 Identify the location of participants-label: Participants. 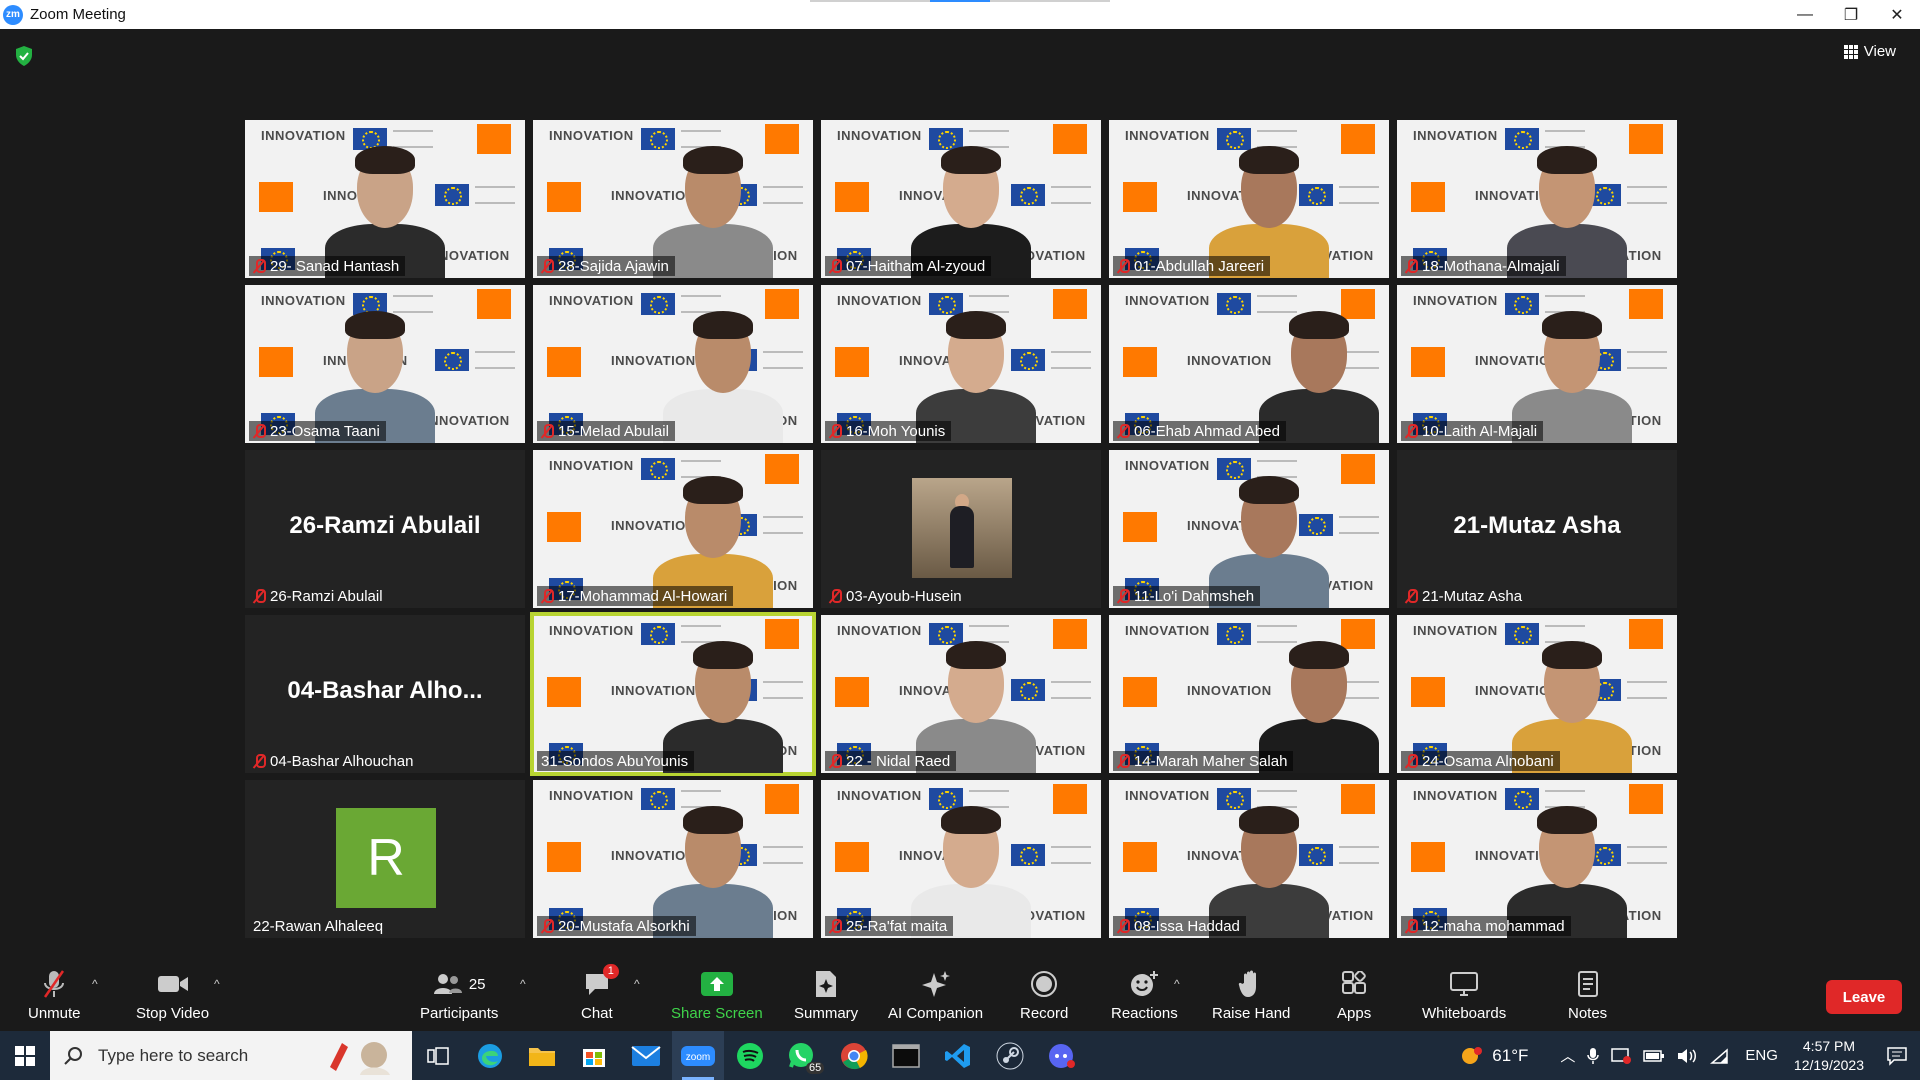
(459, 1013).